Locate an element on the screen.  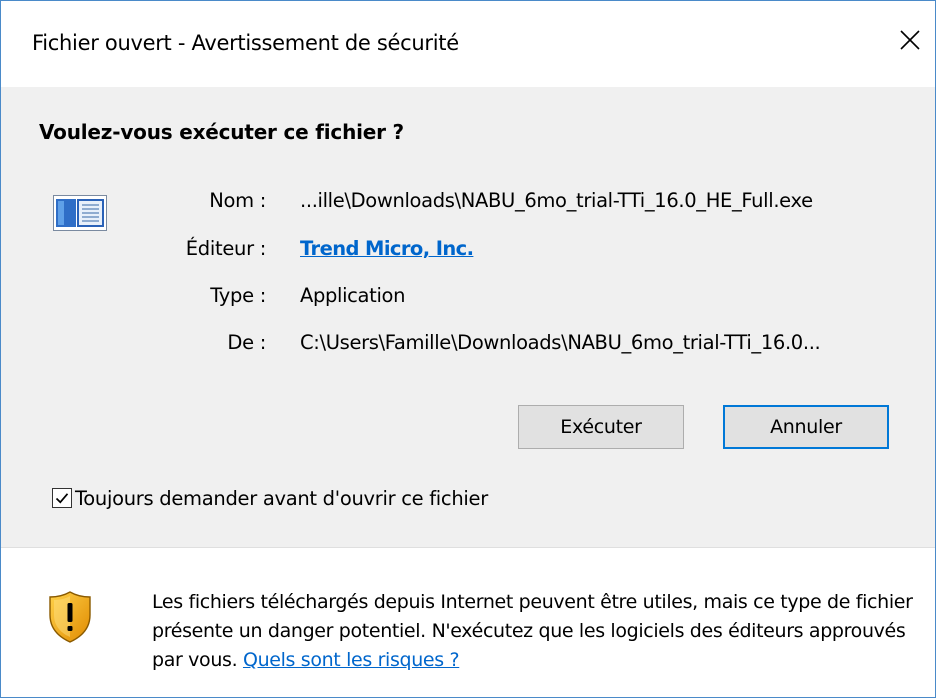
type-label: Type : is located at coordinates (238, 295).